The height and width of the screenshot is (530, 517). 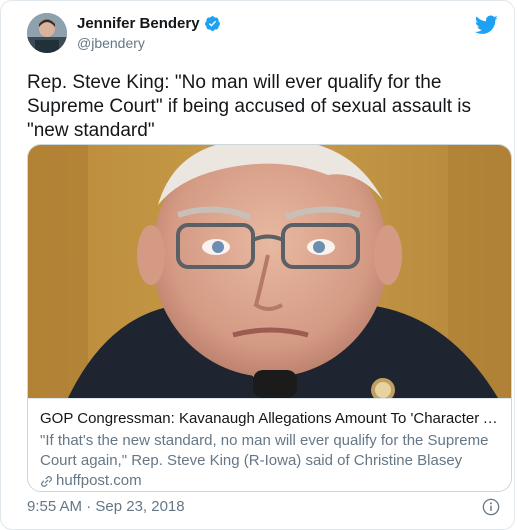 I want to click on author-display-name: Jennifer Bendery, so click(x=138, y=23).